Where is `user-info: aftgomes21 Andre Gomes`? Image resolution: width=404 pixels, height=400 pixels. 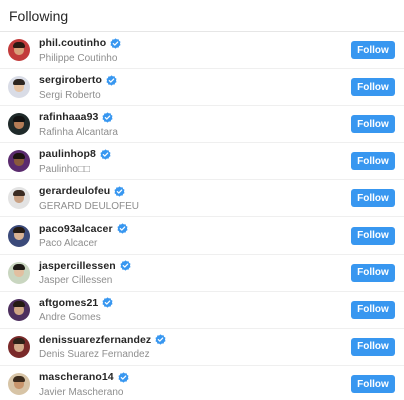 user-info: aftgomes21 Andre Gomes is located at coordinates (221, 309).